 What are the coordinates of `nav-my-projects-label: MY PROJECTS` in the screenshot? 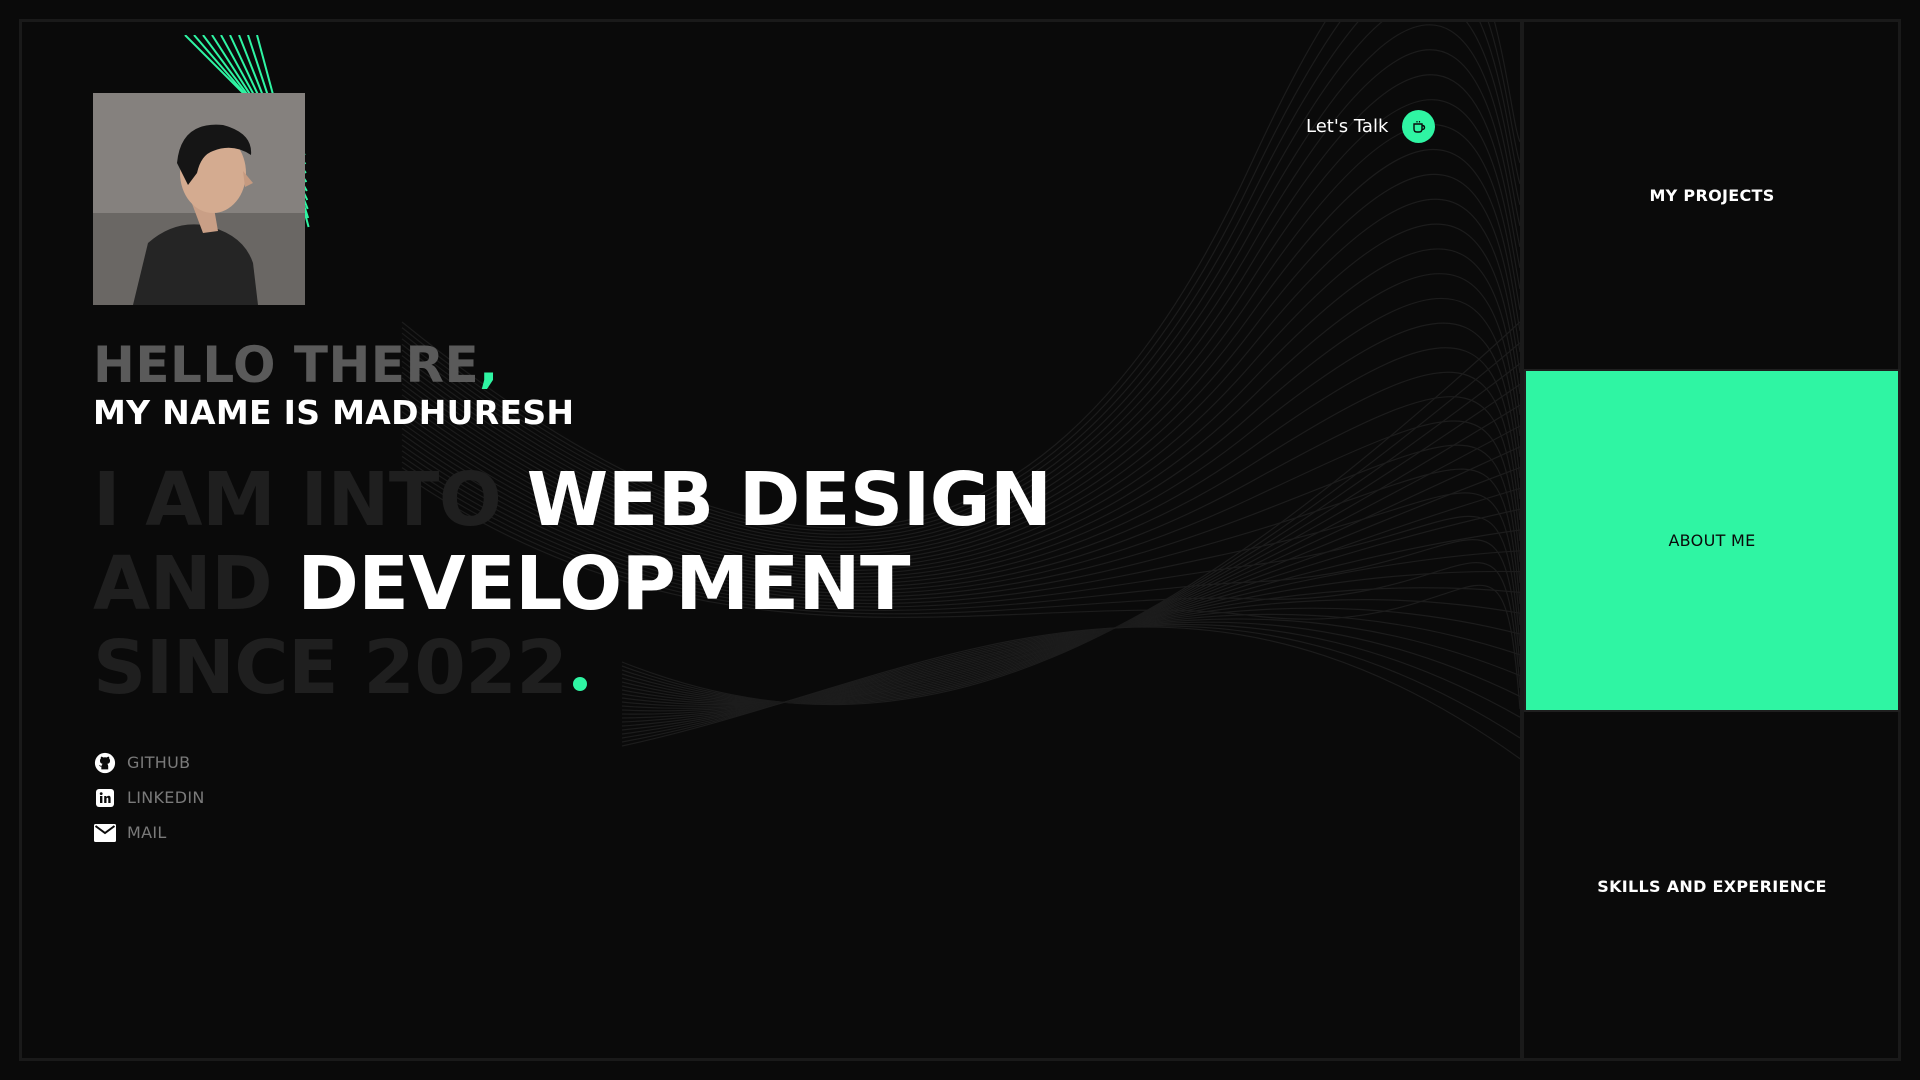 It's located at (1712, 195).